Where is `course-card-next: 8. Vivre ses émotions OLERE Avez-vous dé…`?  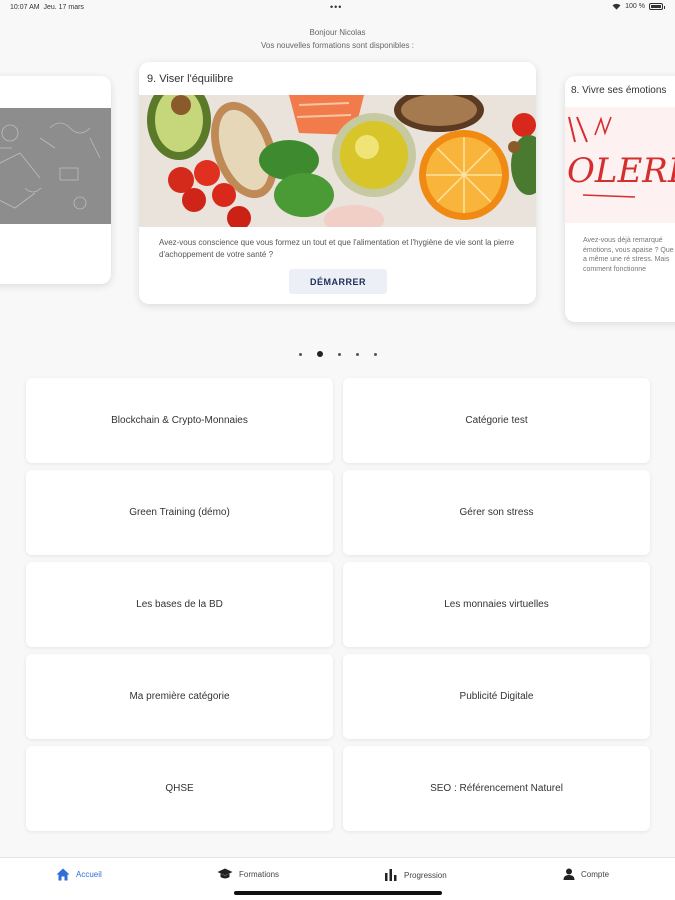
course-card-next: 8. Vivre ses émotions OLERE Avez-vous dé… is located at coordinates (620, 199).